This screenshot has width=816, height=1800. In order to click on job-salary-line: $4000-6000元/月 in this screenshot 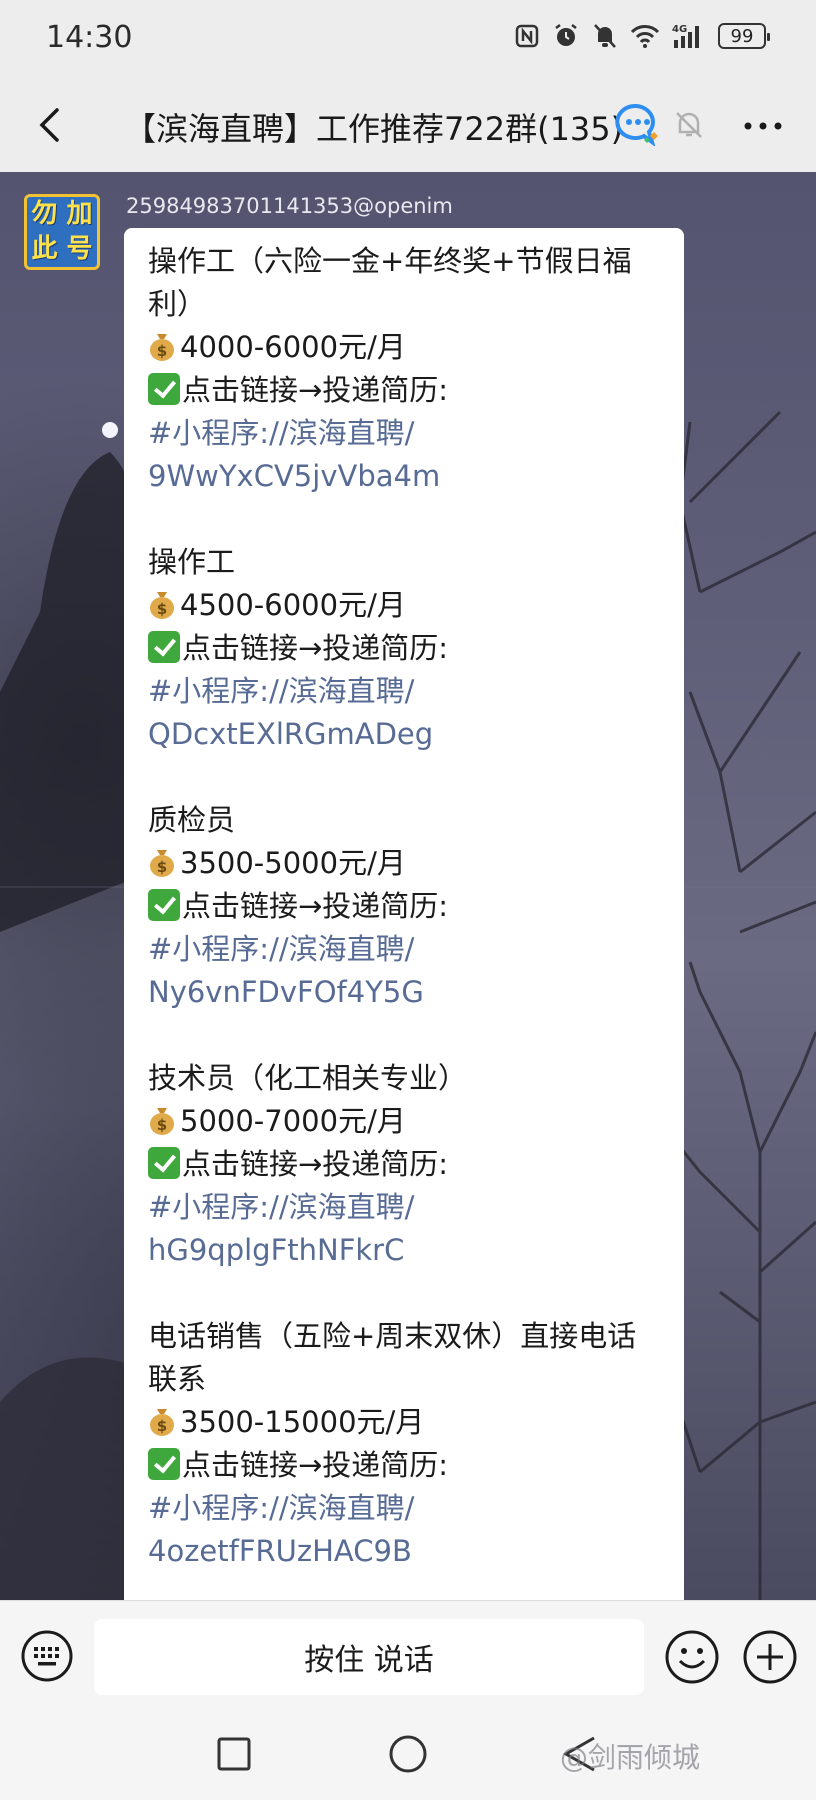, I will do `click(404, 347)`.